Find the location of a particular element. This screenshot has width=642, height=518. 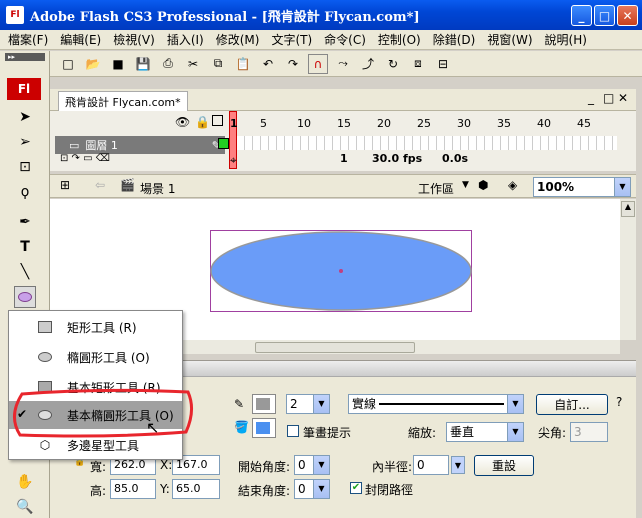

stroke-style-dropdown: 實線 ▼ is located at coordinates (436, 404).